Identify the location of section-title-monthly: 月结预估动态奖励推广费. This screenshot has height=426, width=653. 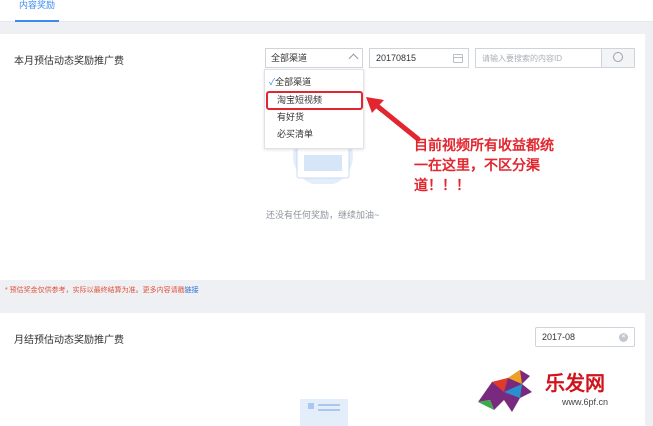
(69, 340).